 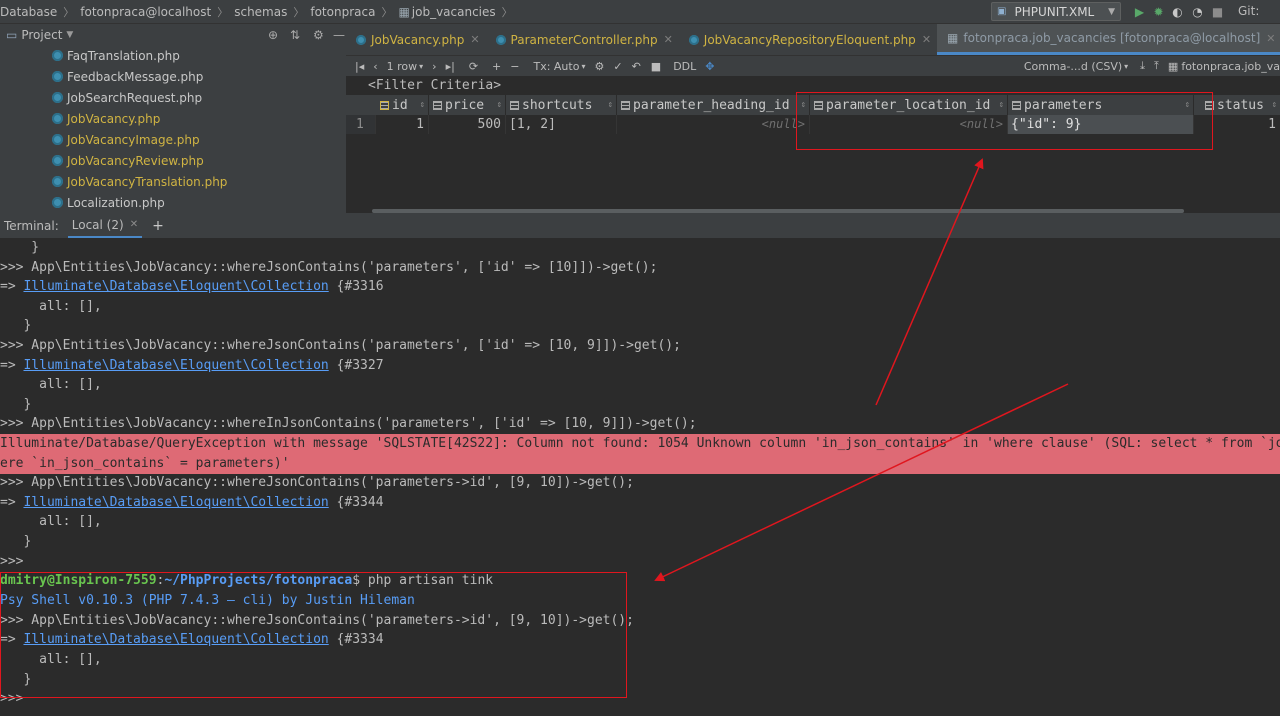 I want to click on git-label: Git:, so click(x=1248, y=11).